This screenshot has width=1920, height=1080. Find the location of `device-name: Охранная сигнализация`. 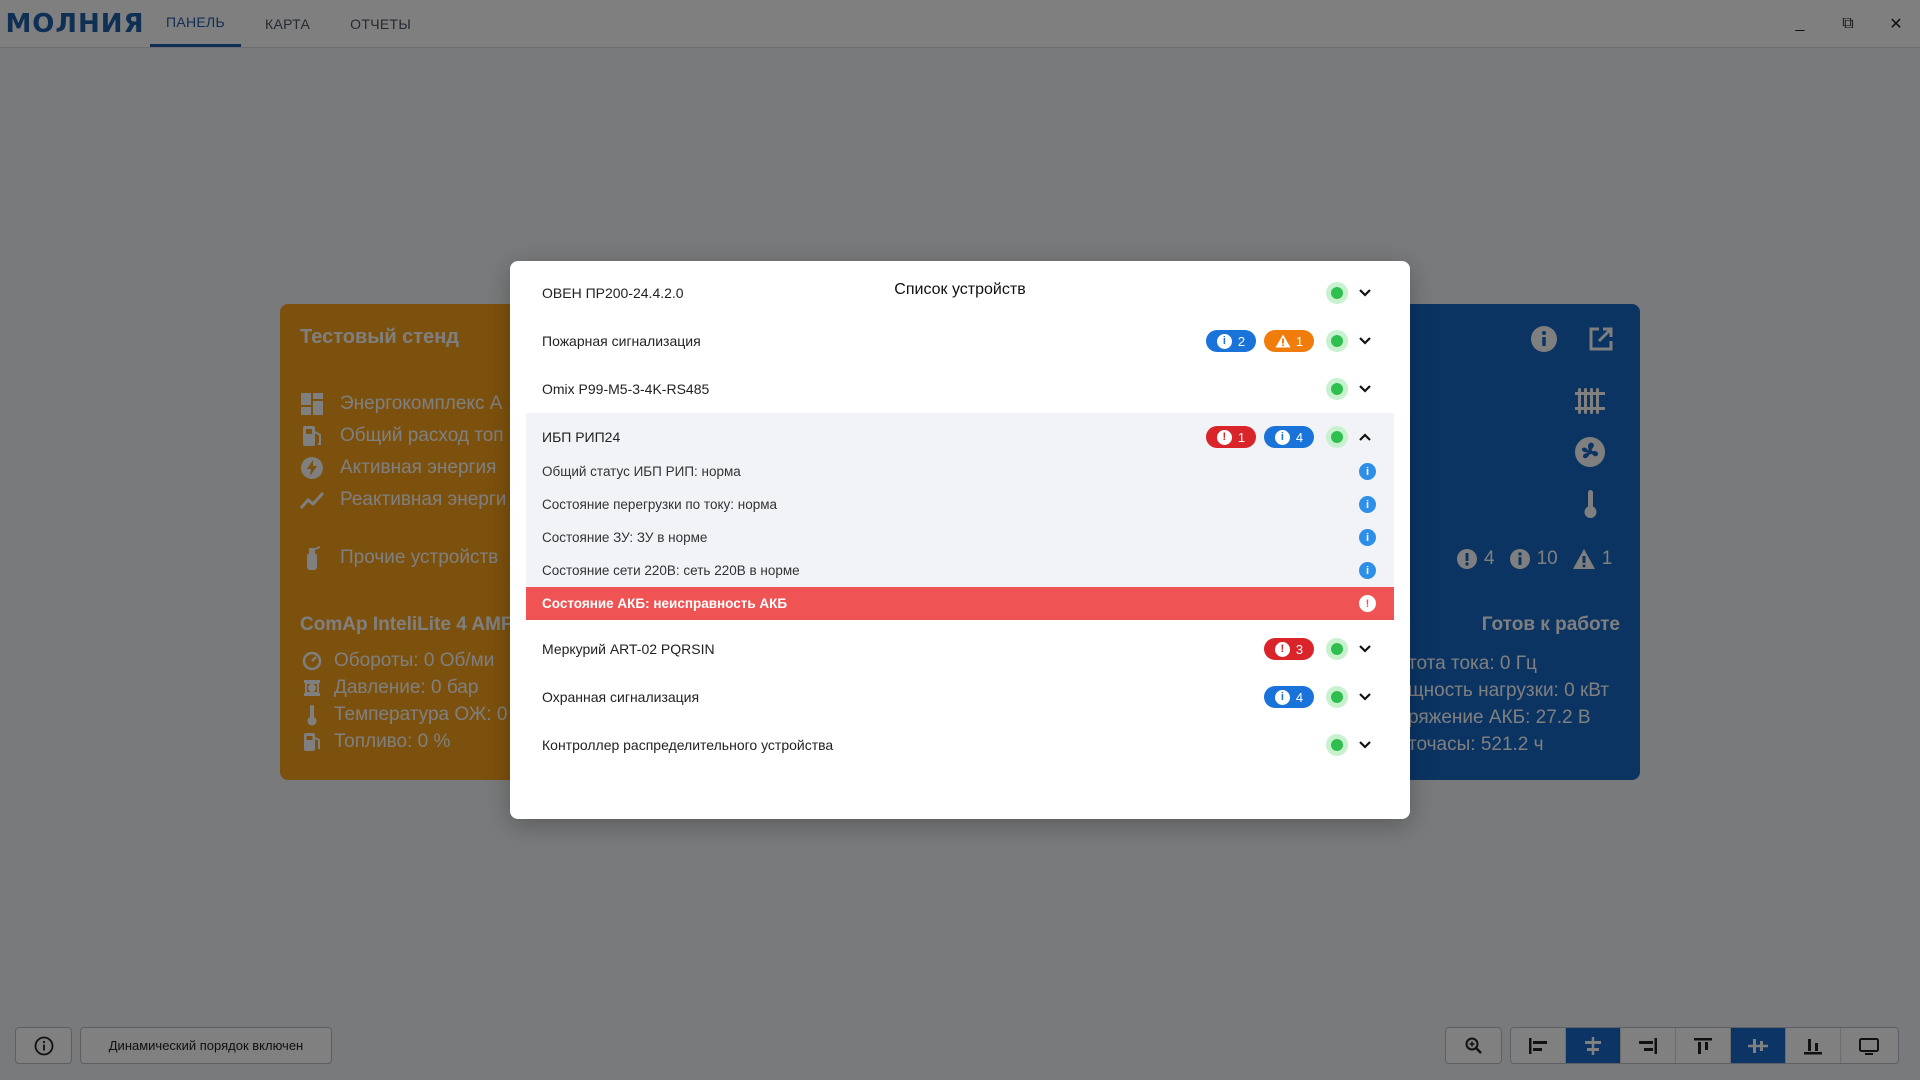

device-name: Охранная сигнализация is located at coordinates (621, 697).